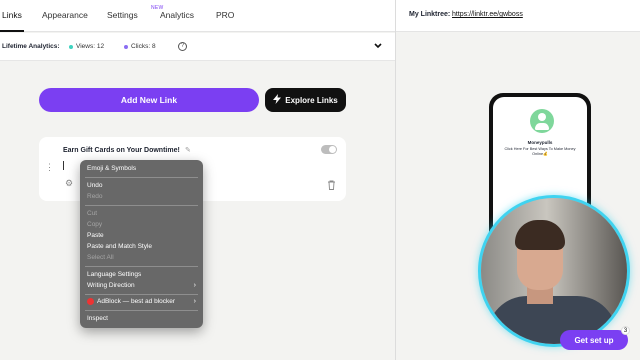 The image size is (640, 360). Describe the element at coordinates (625, 330) in the screenshot. I see `setup-count-badge: 3` at that location.